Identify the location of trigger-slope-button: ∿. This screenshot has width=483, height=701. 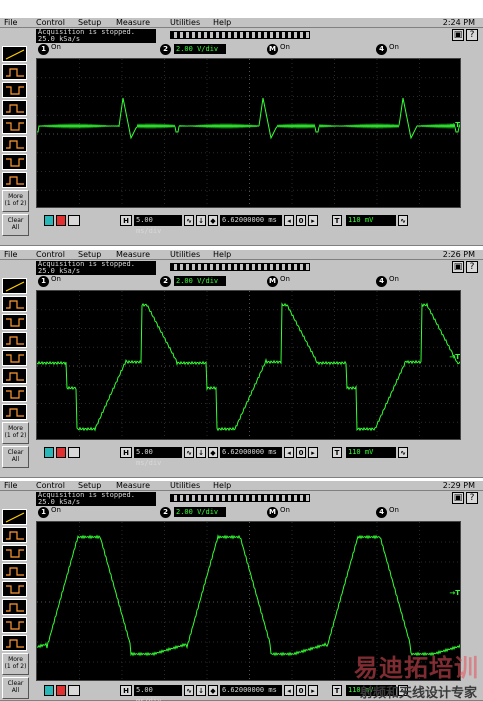
(403, 452).